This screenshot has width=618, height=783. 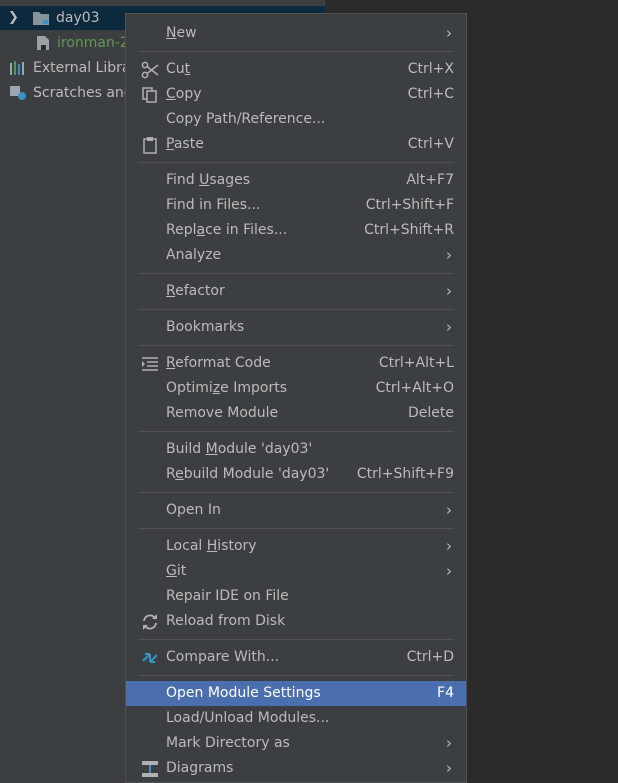 What do you see at coordinates (228, 743) in the screenshot?
I see `menu-item-label: Mark Directory as` at bounding box center [228, 743].